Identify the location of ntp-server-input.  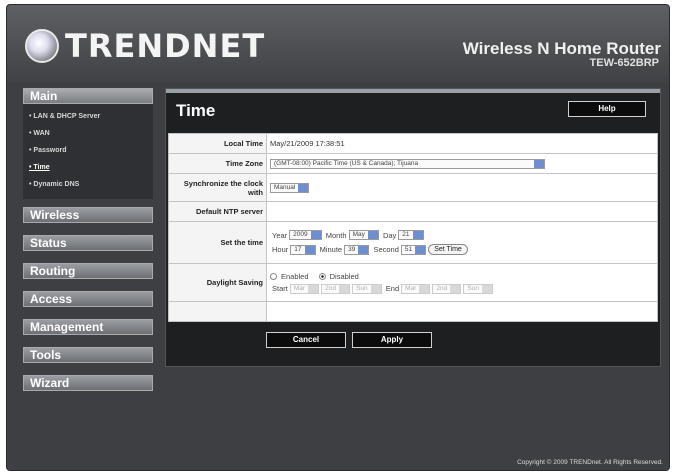
(462, 211).